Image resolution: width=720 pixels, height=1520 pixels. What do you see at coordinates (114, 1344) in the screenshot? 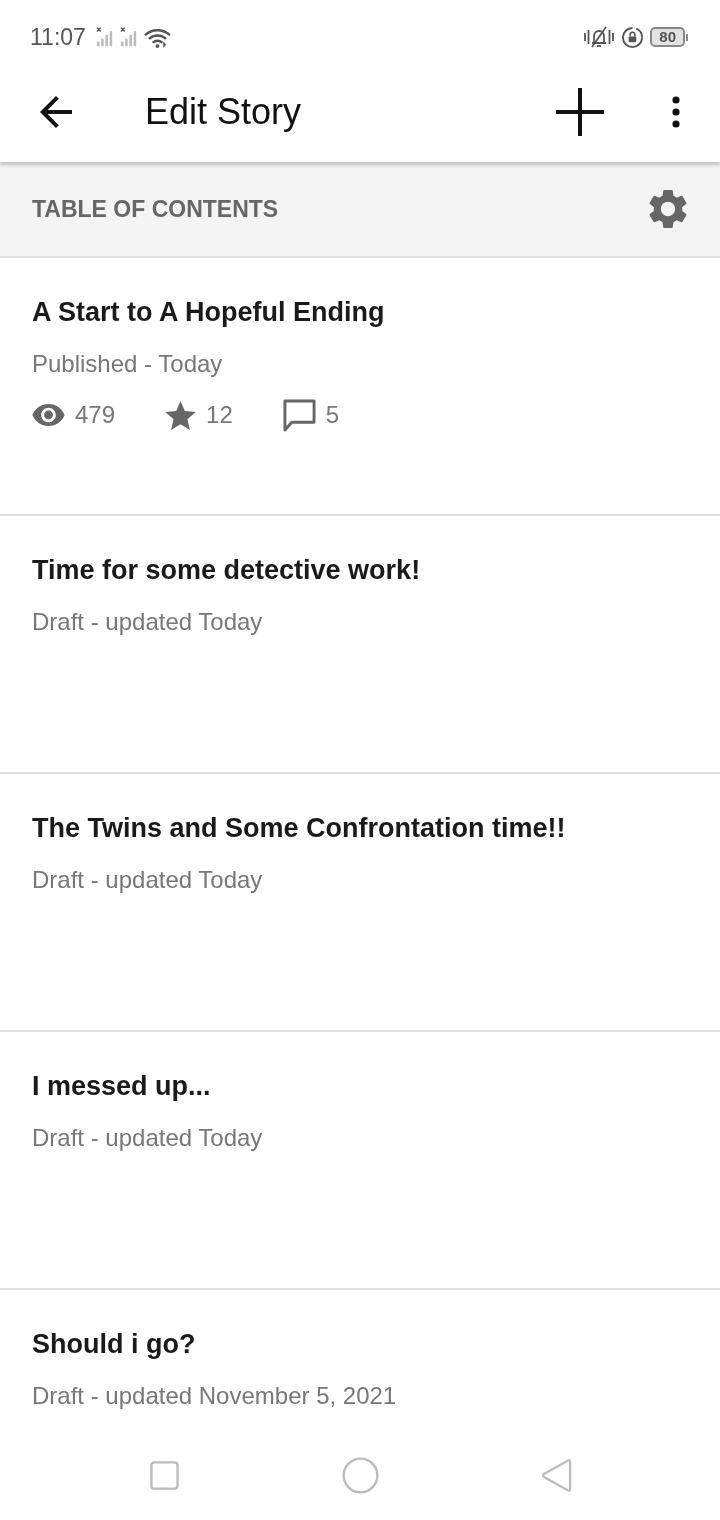
I see `chapter-title: Should i go?` at bounding box center [114, 1344].